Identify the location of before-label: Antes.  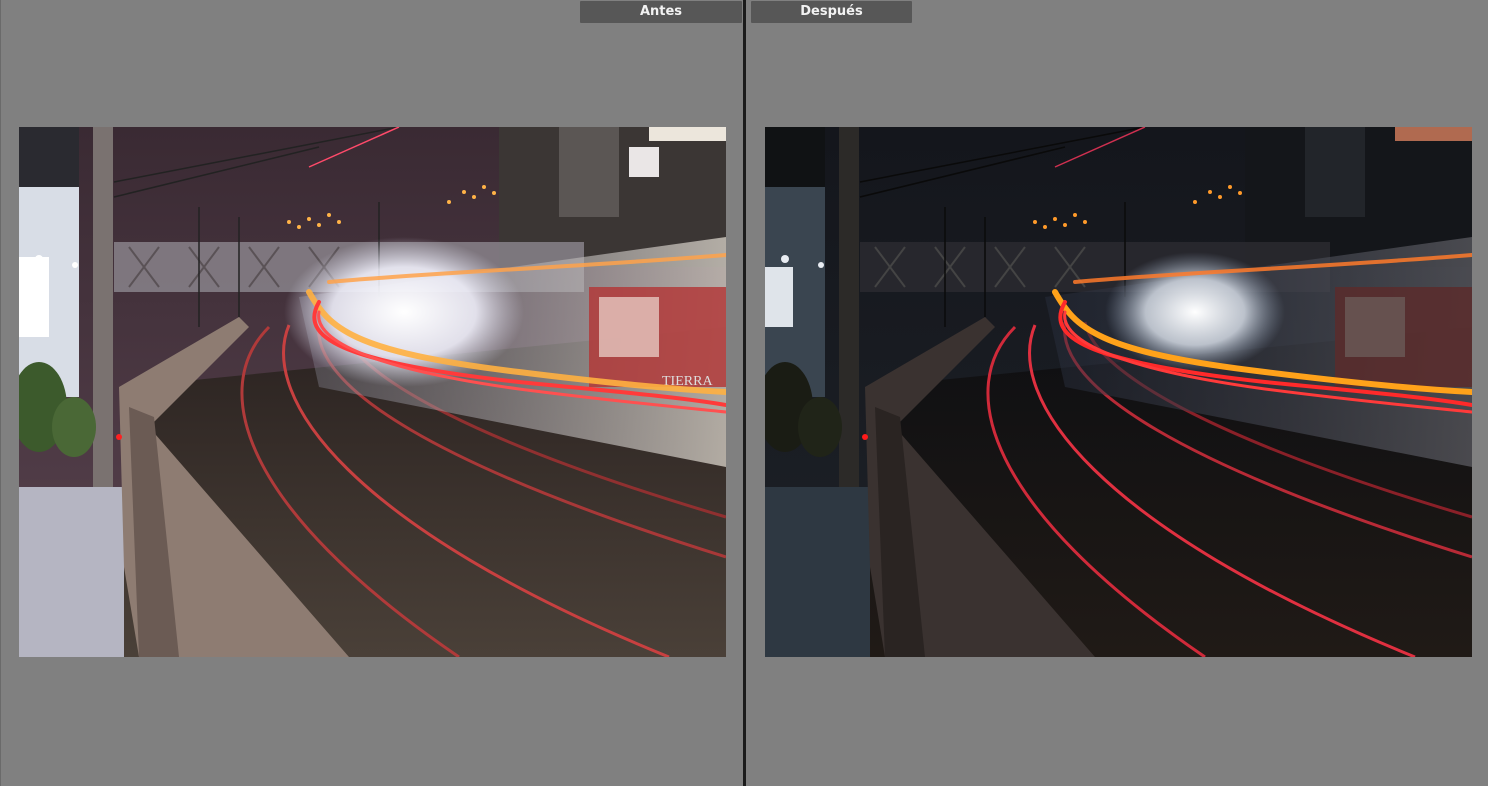
(661, 12).